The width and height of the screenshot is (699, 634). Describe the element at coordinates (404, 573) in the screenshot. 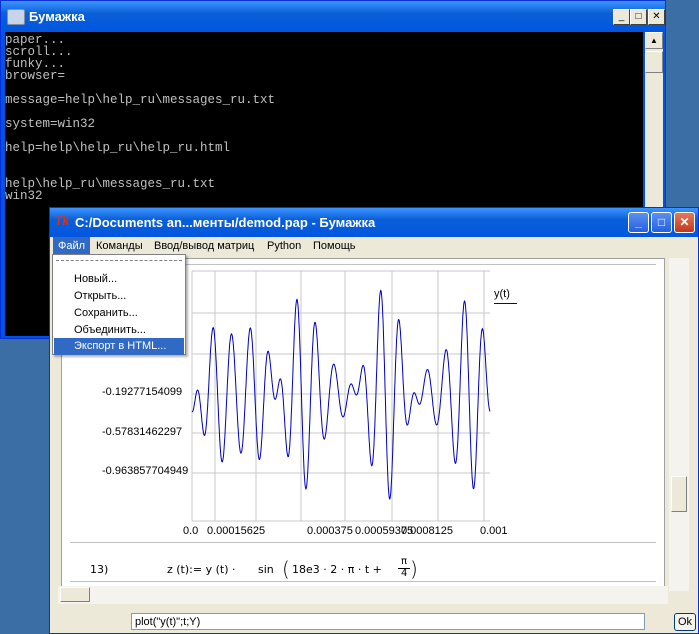

I see `formula-frac-den: 4` at that location.